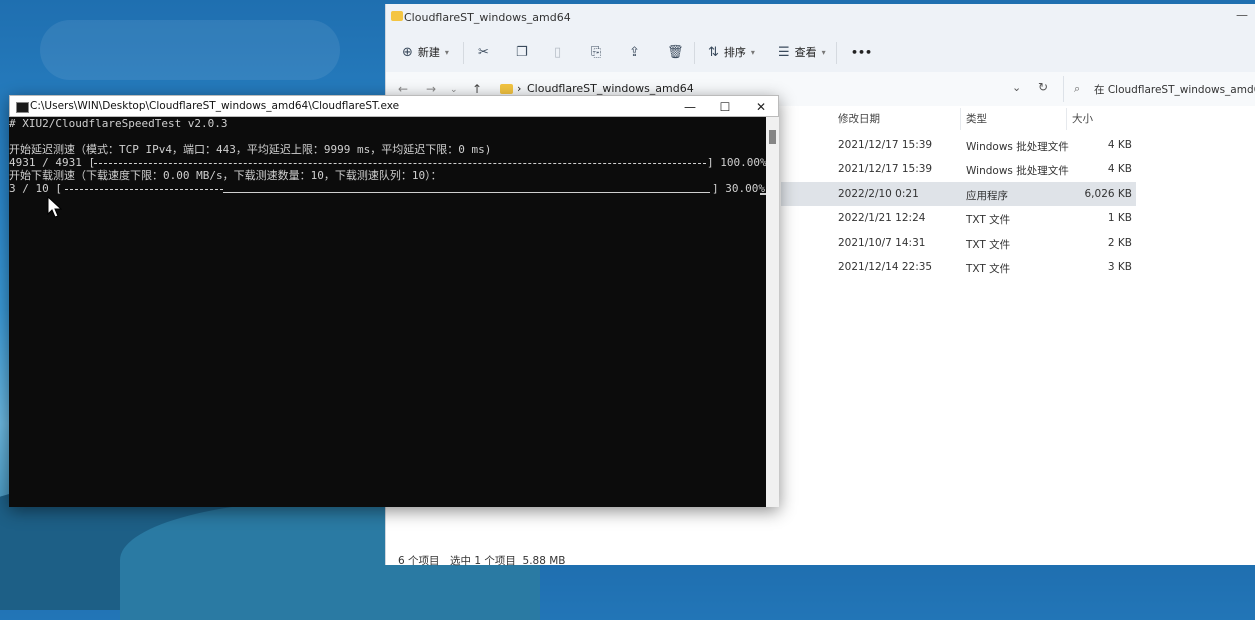 The height and width of the screenshot is (620, 1255). What do you see at coordinates (885, 267) in the screenshot?
I see `file-date: 2021/12/14 22:35` at bounding box center [885, 267].